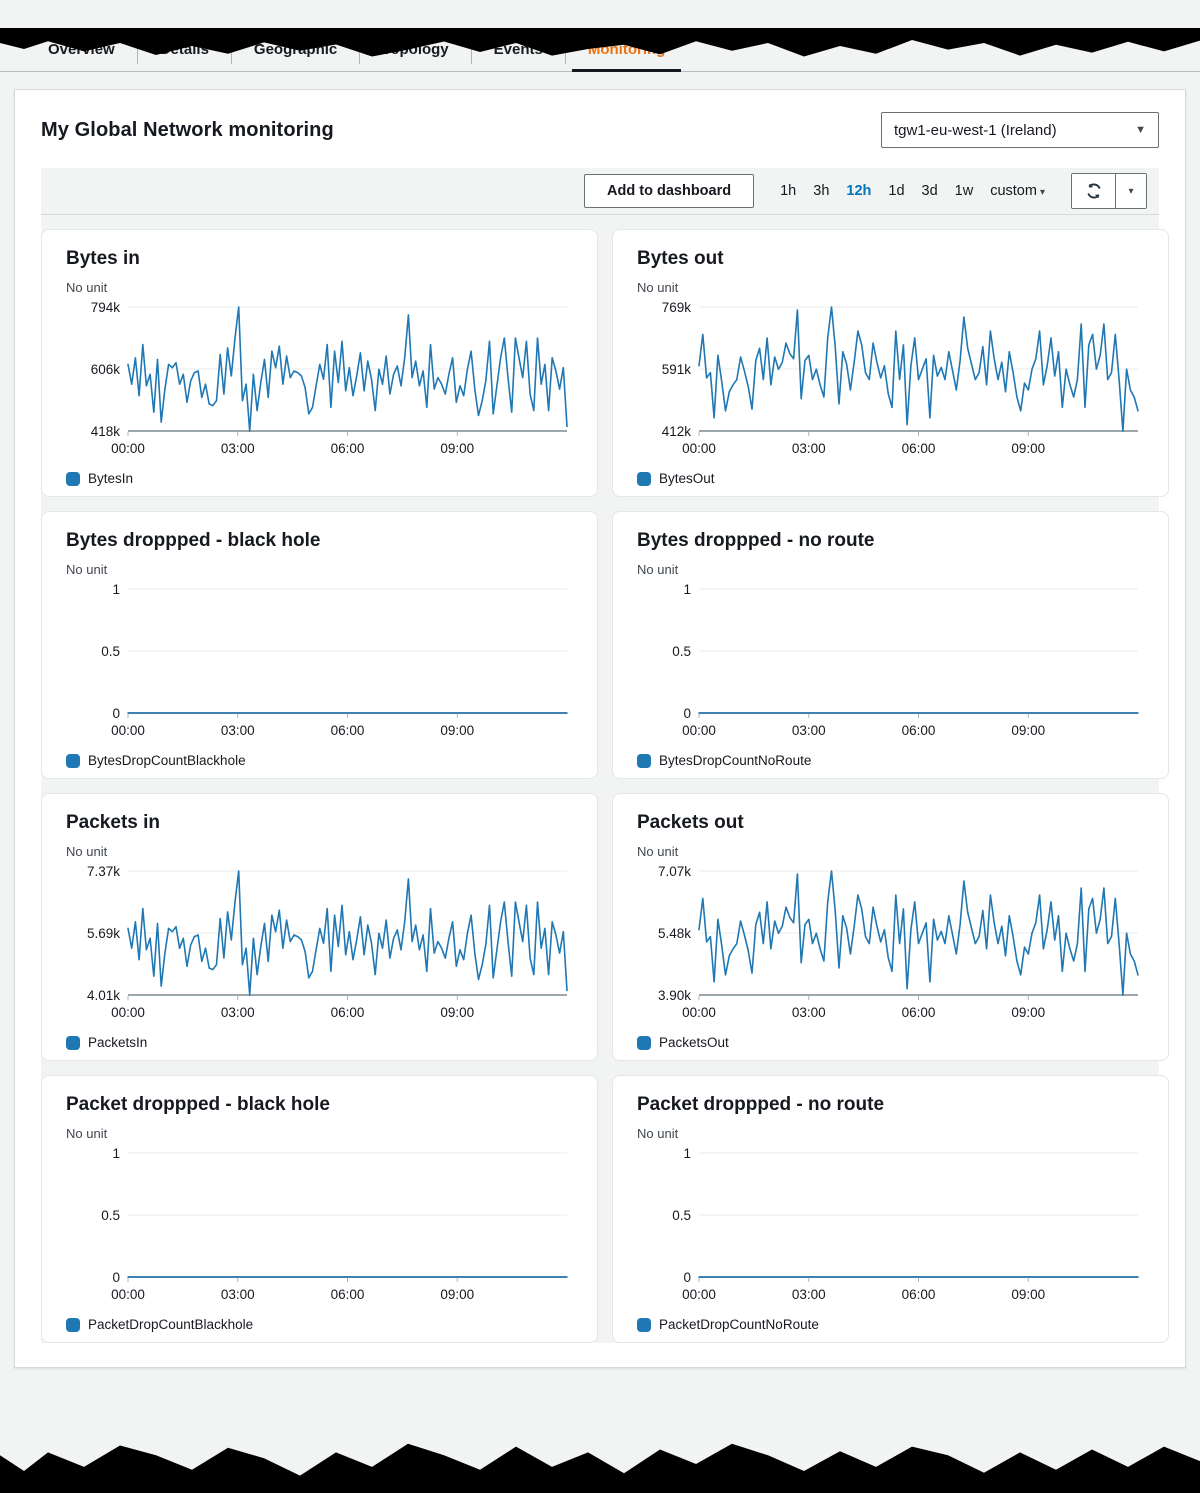 The width and height of the screenshot is (1200, 1493). What do you see at coordinates (690, 822) in the screenshot?
I see `chart-title: Packets out` at bounding box center [690, 822].